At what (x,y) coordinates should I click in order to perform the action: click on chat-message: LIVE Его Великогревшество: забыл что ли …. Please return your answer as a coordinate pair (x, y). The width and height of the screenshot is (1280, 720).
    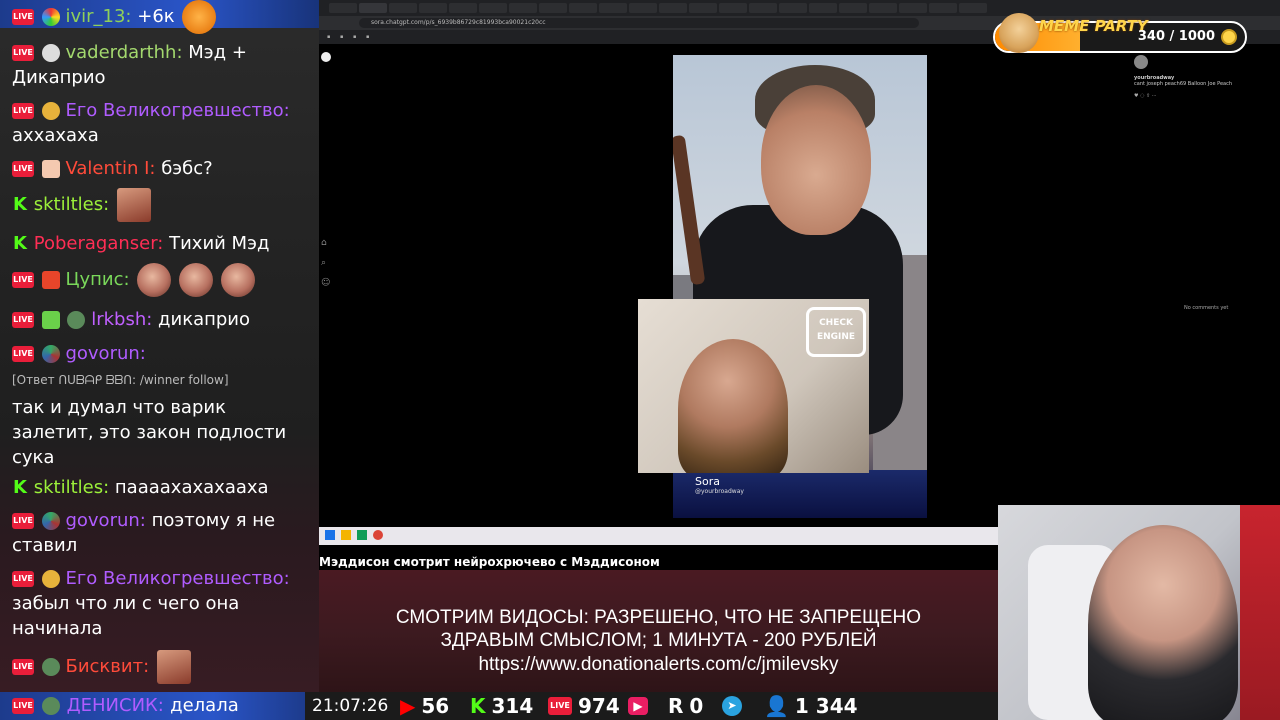
    Looking at the image, I should click on (162, 603).